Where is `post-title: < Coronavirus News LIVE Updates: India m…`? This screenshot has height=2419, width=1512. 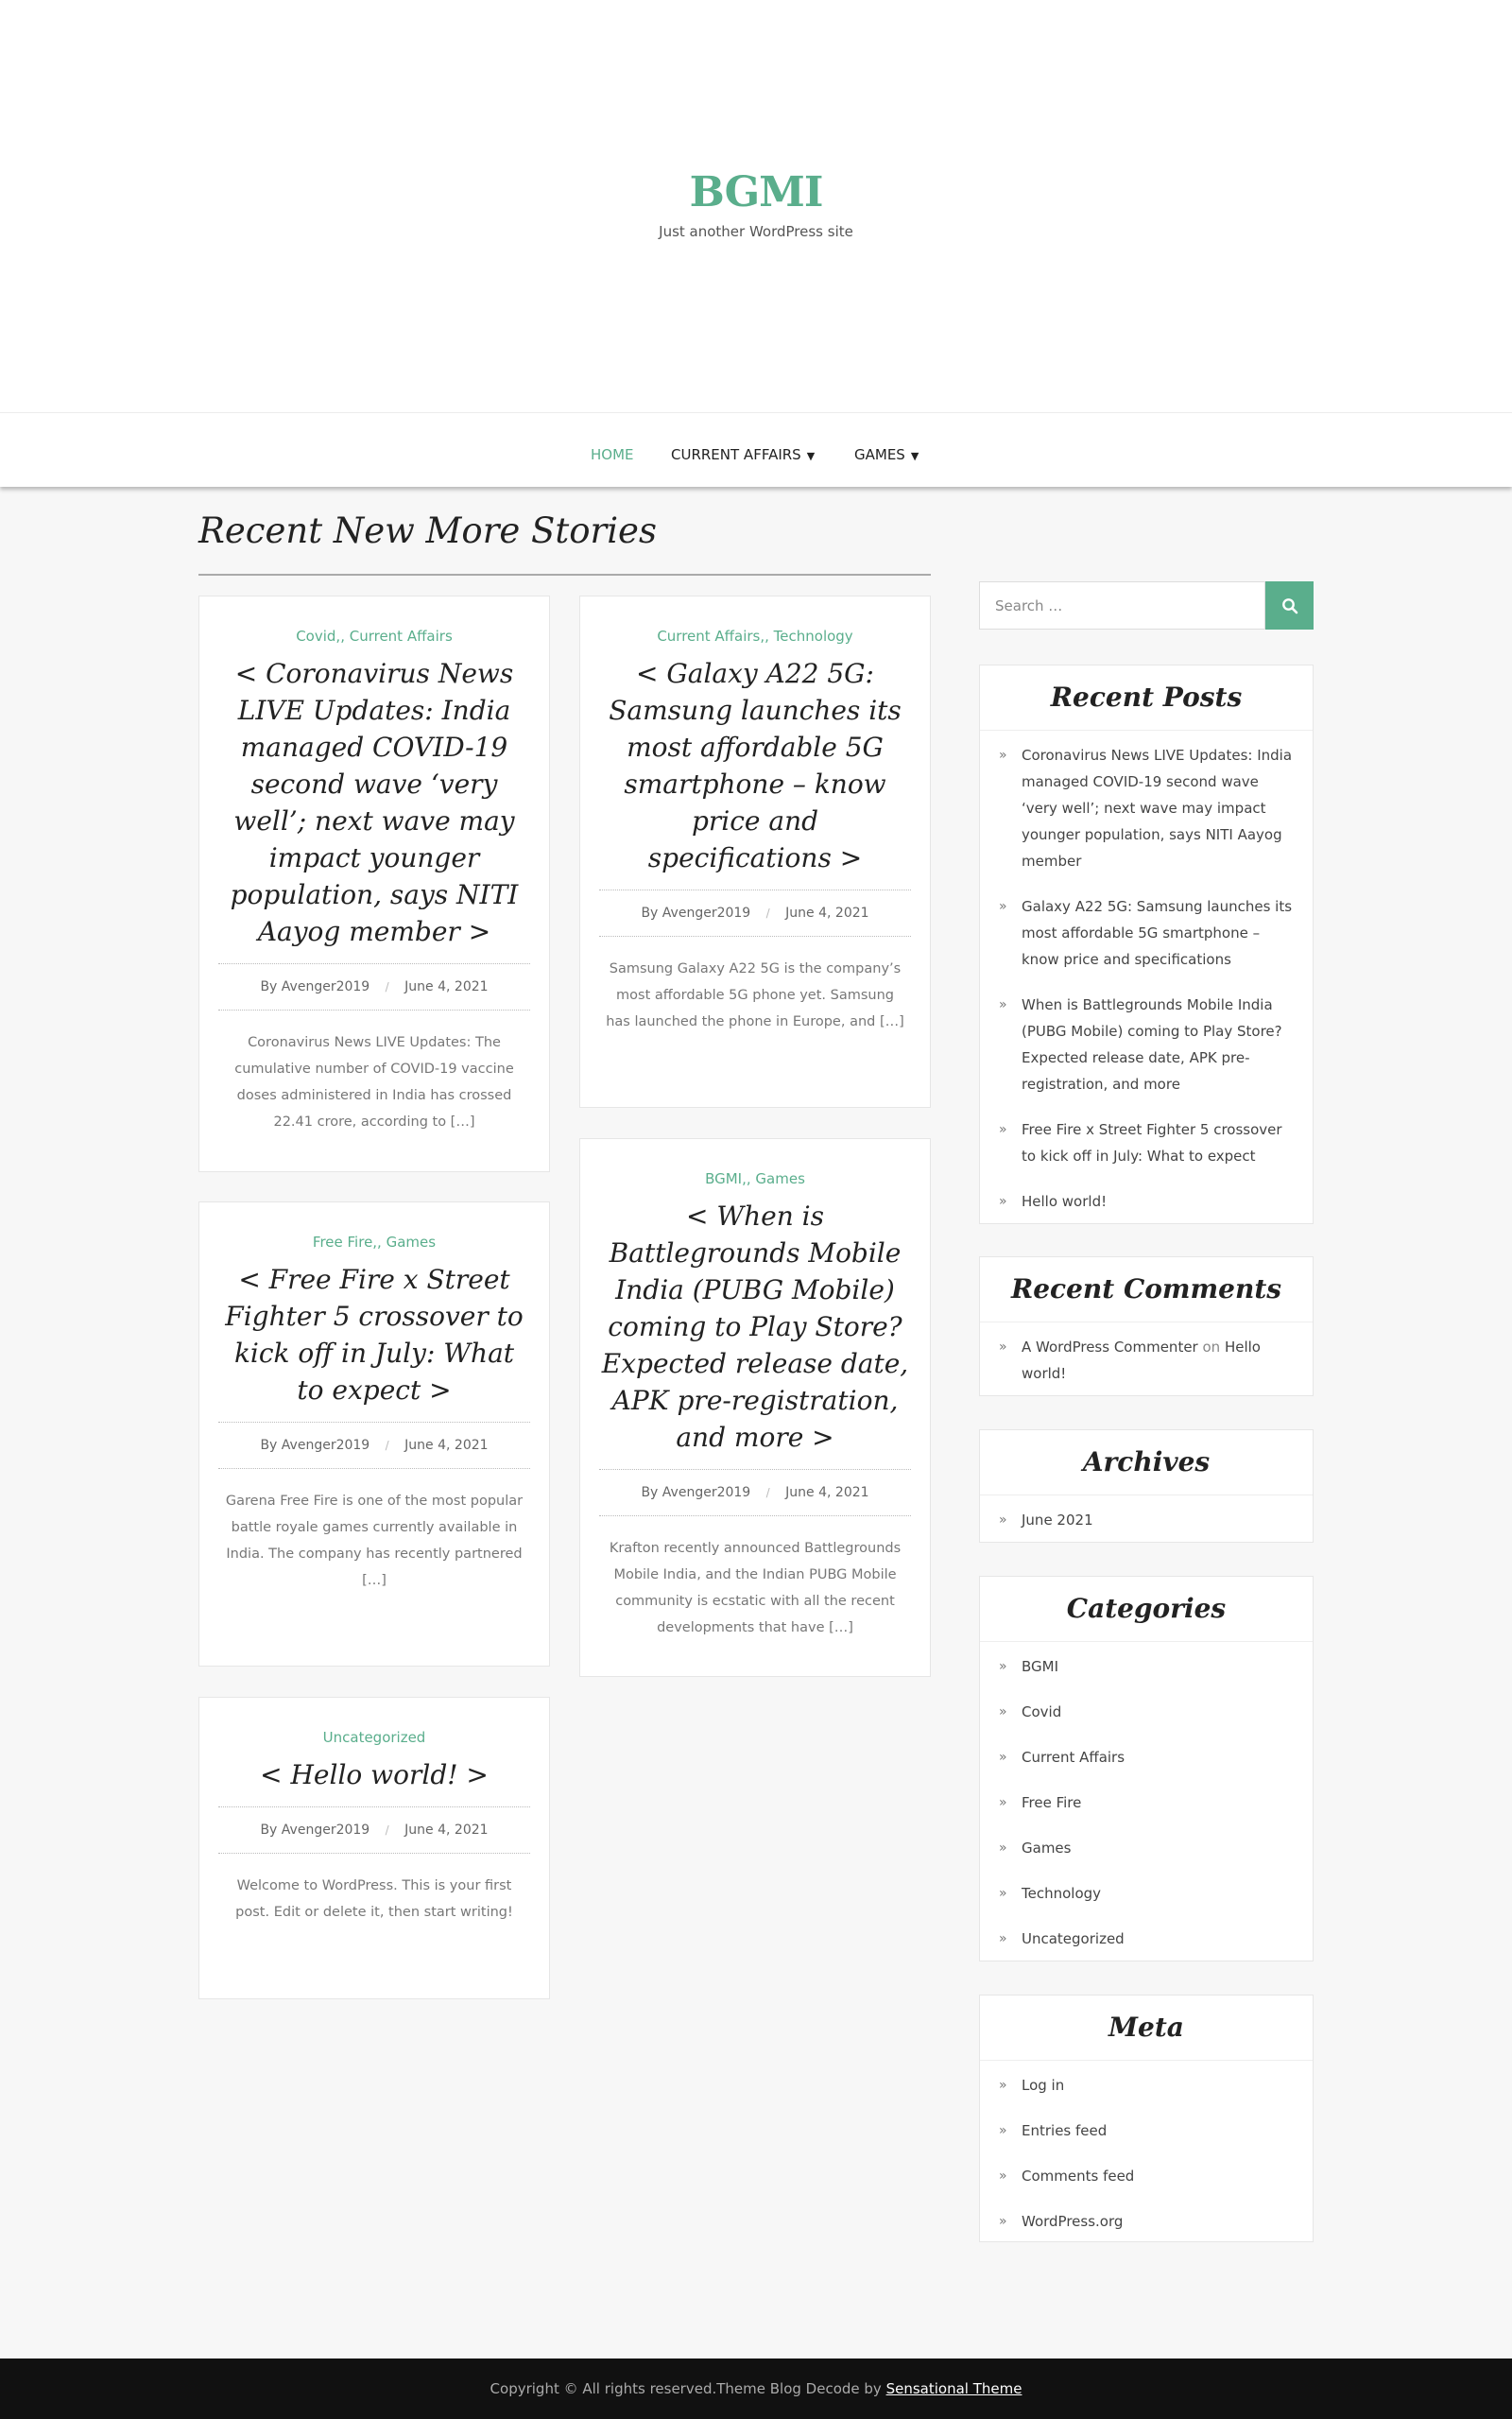
post-title: < Coronavirus News LIVE Updates: India m… is located at coordinates (374, 803).